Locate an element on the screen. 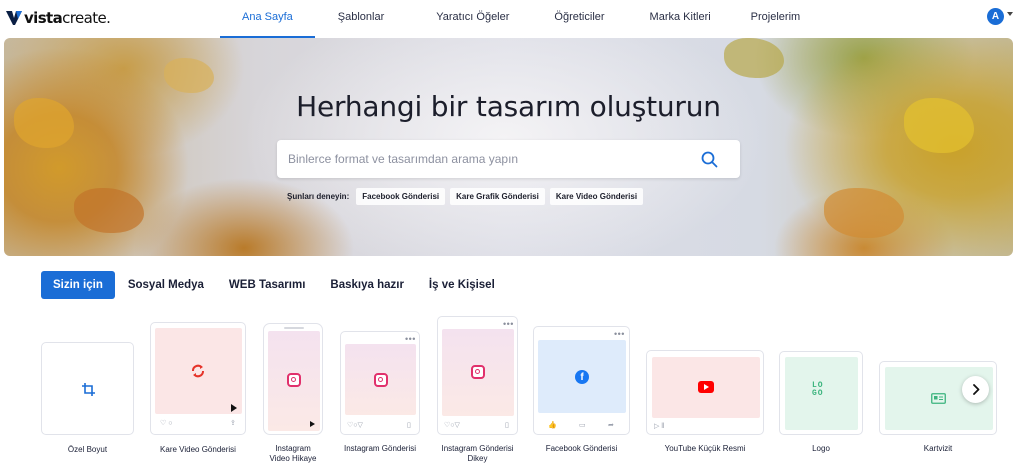 The height and width of the screenshot is (465, 1024). brand-name: vistacreate. is located at coordinates (67, 18).